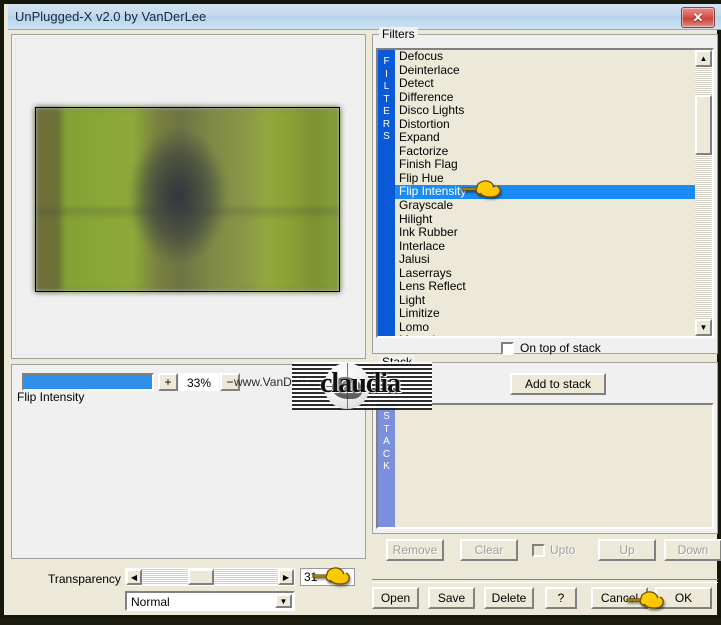 Image resolution: width=721 pixels, height=625 pixels. Describe the element at coordinates (545, 97) in the screenshot. I see `filter-list-item: Difference` at that location.